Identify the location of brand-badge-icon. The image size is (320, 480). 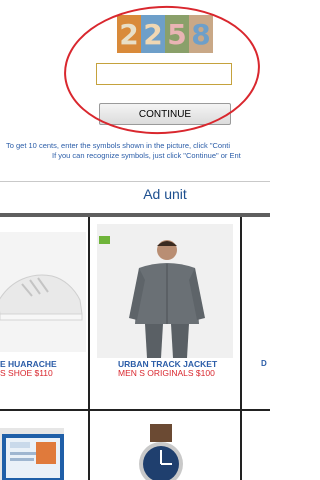
(104, 240).